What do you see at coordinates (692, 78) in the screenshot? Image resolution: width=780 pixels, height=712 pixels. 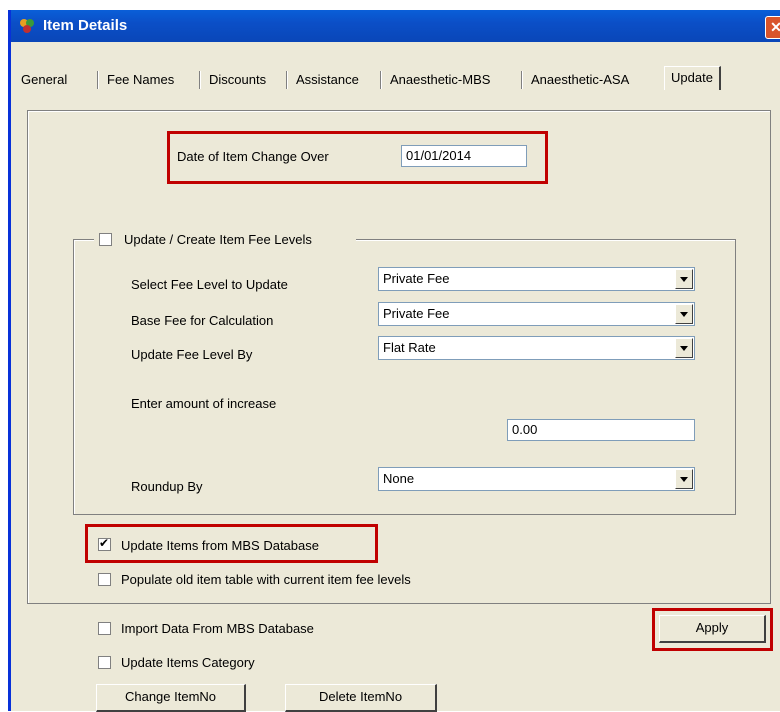 I see `tab-update: Update` at bounding box center [692, 78].